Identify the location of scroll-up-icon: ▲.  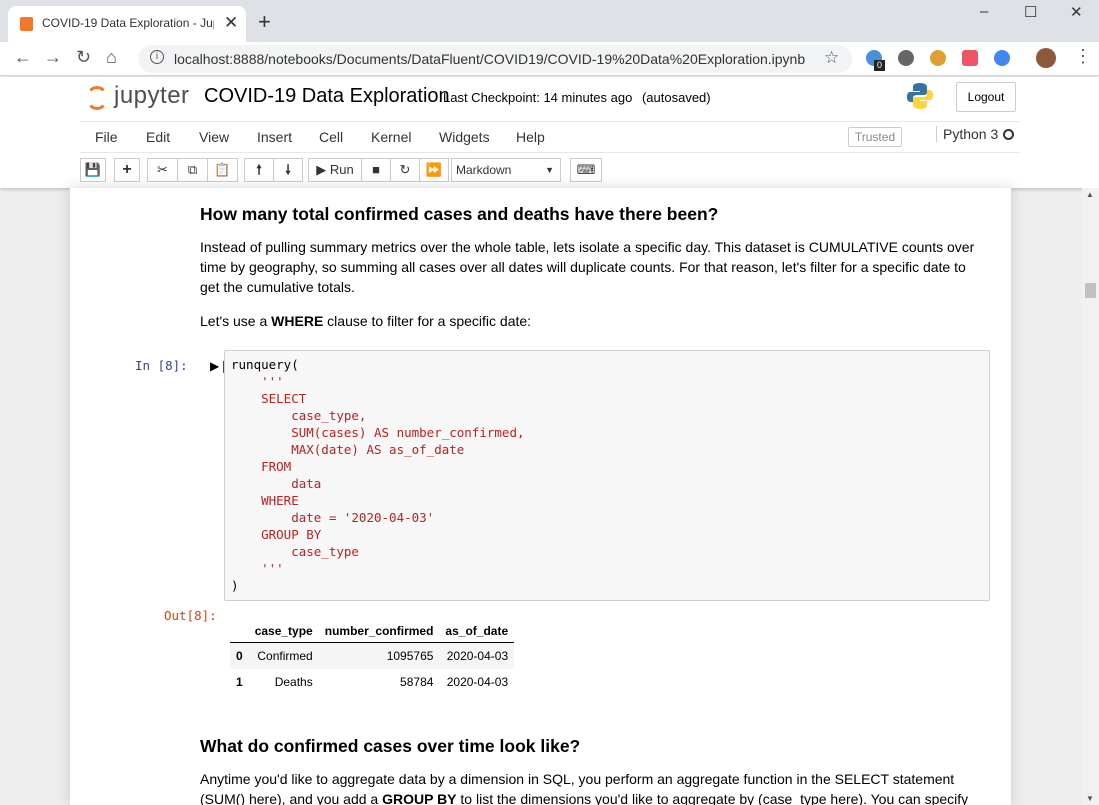
(1090, 194).